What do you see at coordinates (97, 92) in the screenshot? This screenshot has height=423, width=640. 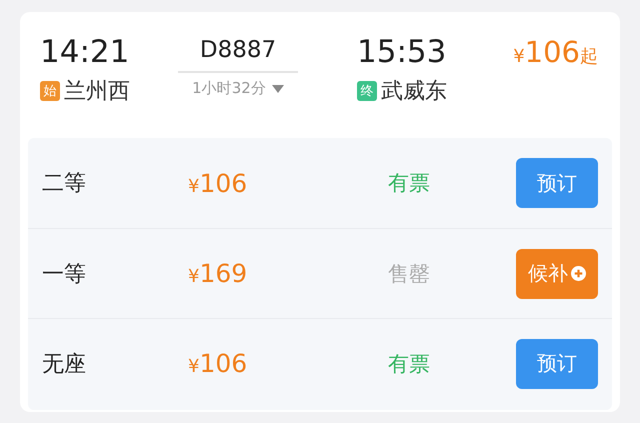 I see `station-name: 兰州西` at bounding box center [97, 92].